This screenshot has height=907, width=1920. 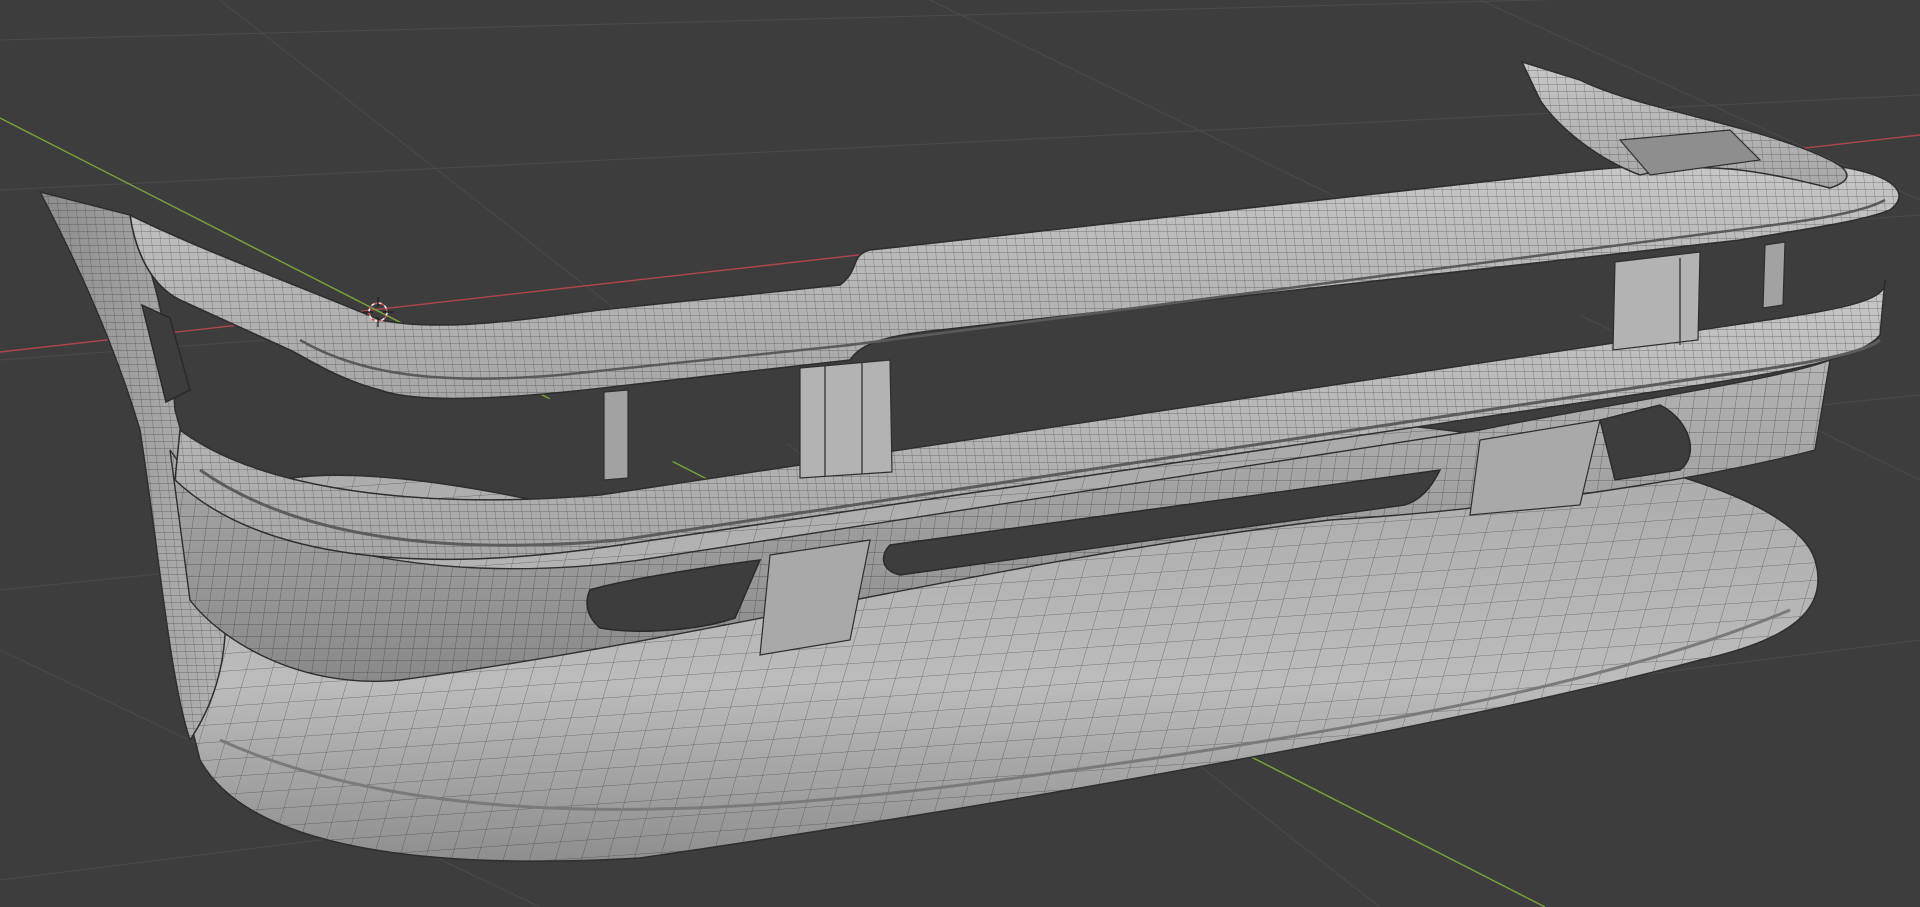 What do you see at coordinates (846, 419) in the screenshot?
I see `post-center` at bounding box center [846, 419].